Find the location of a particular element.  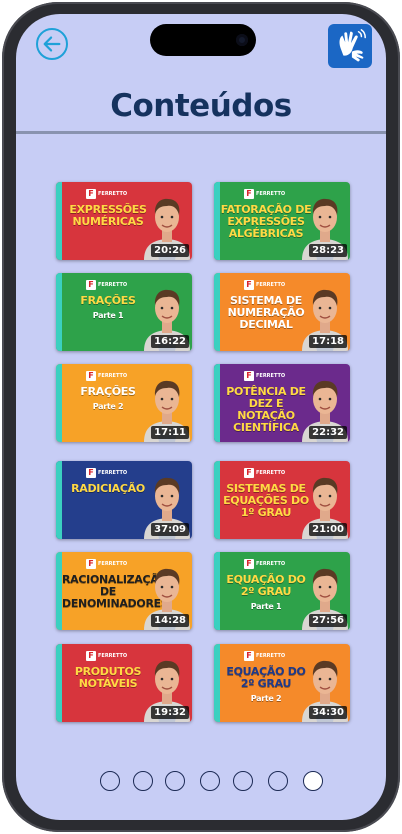

video-card: F FERRETTO FRAÇÕES Parte 1 16:22 is located at coordinates (124, 312).